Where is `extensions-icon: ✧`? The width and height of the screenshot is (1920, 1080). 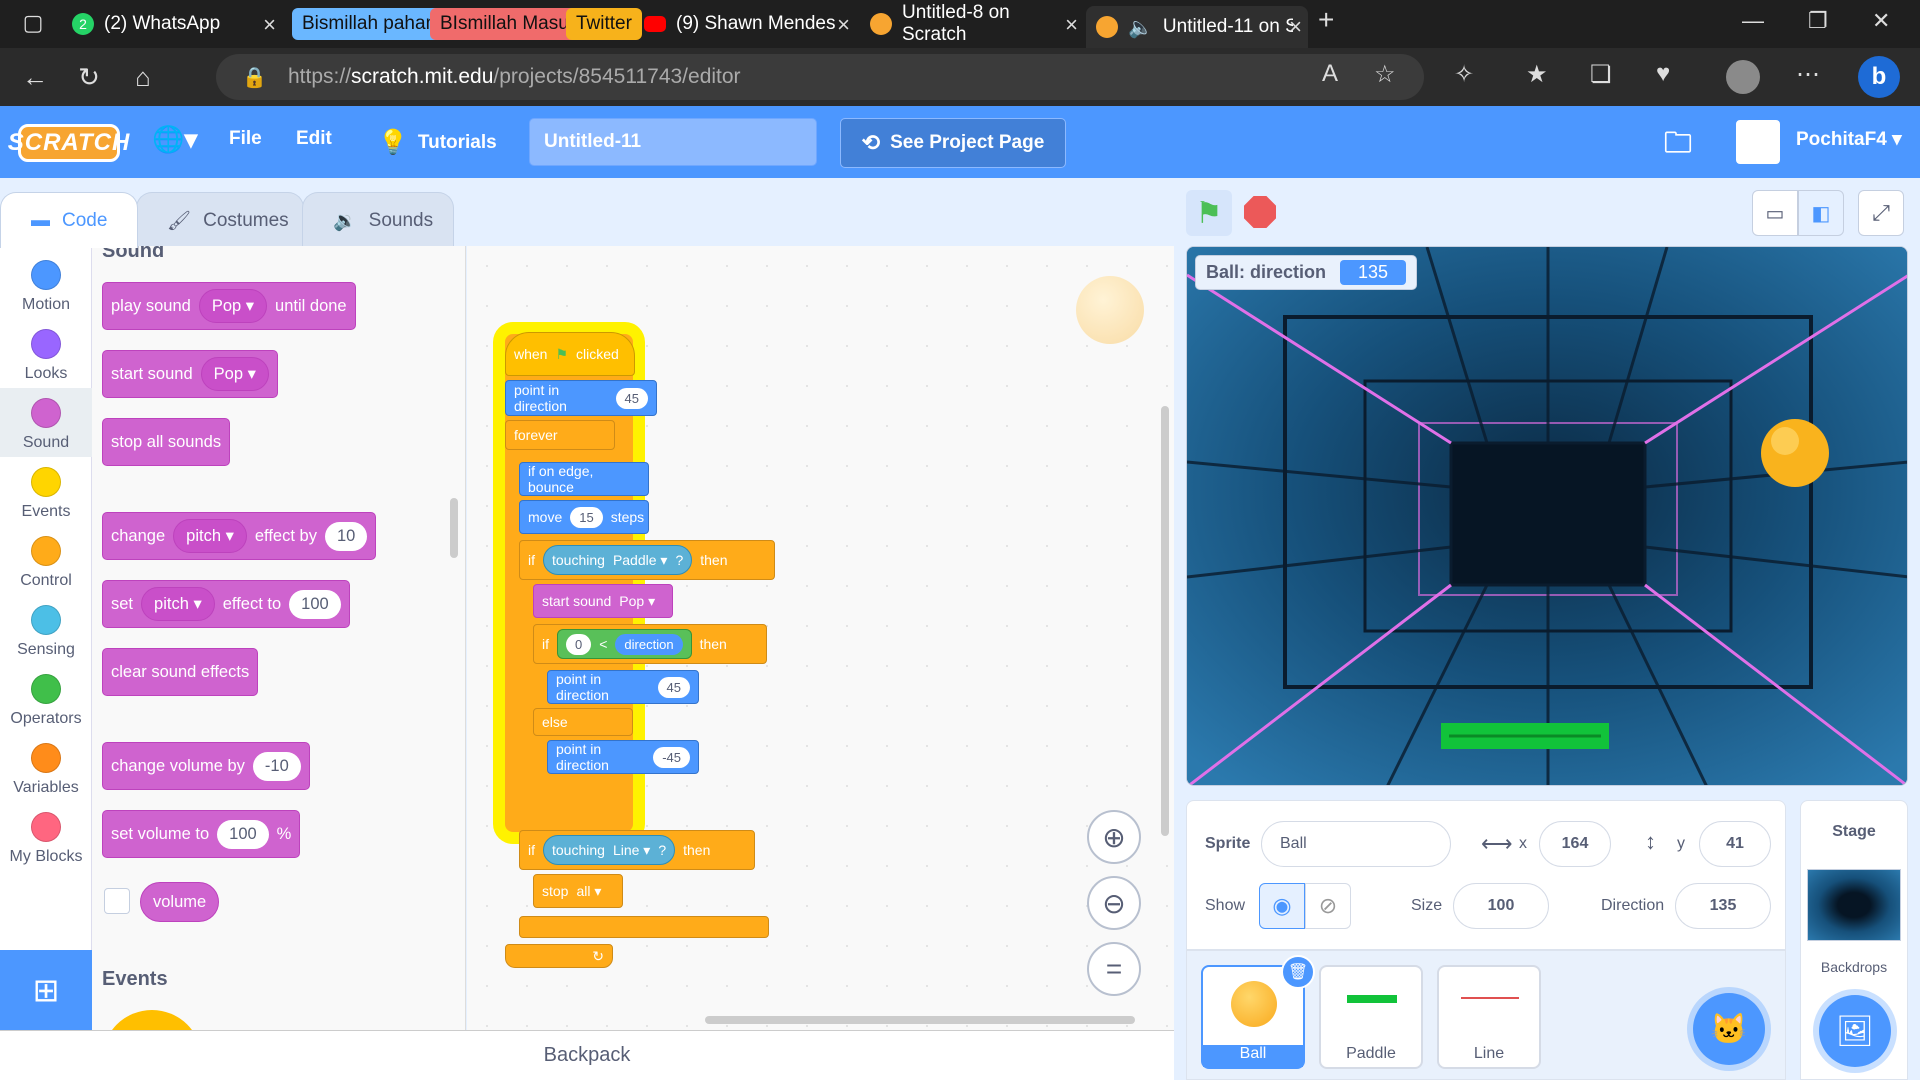
extensions-icon: ✧ is located at coordinates (1464, 74).